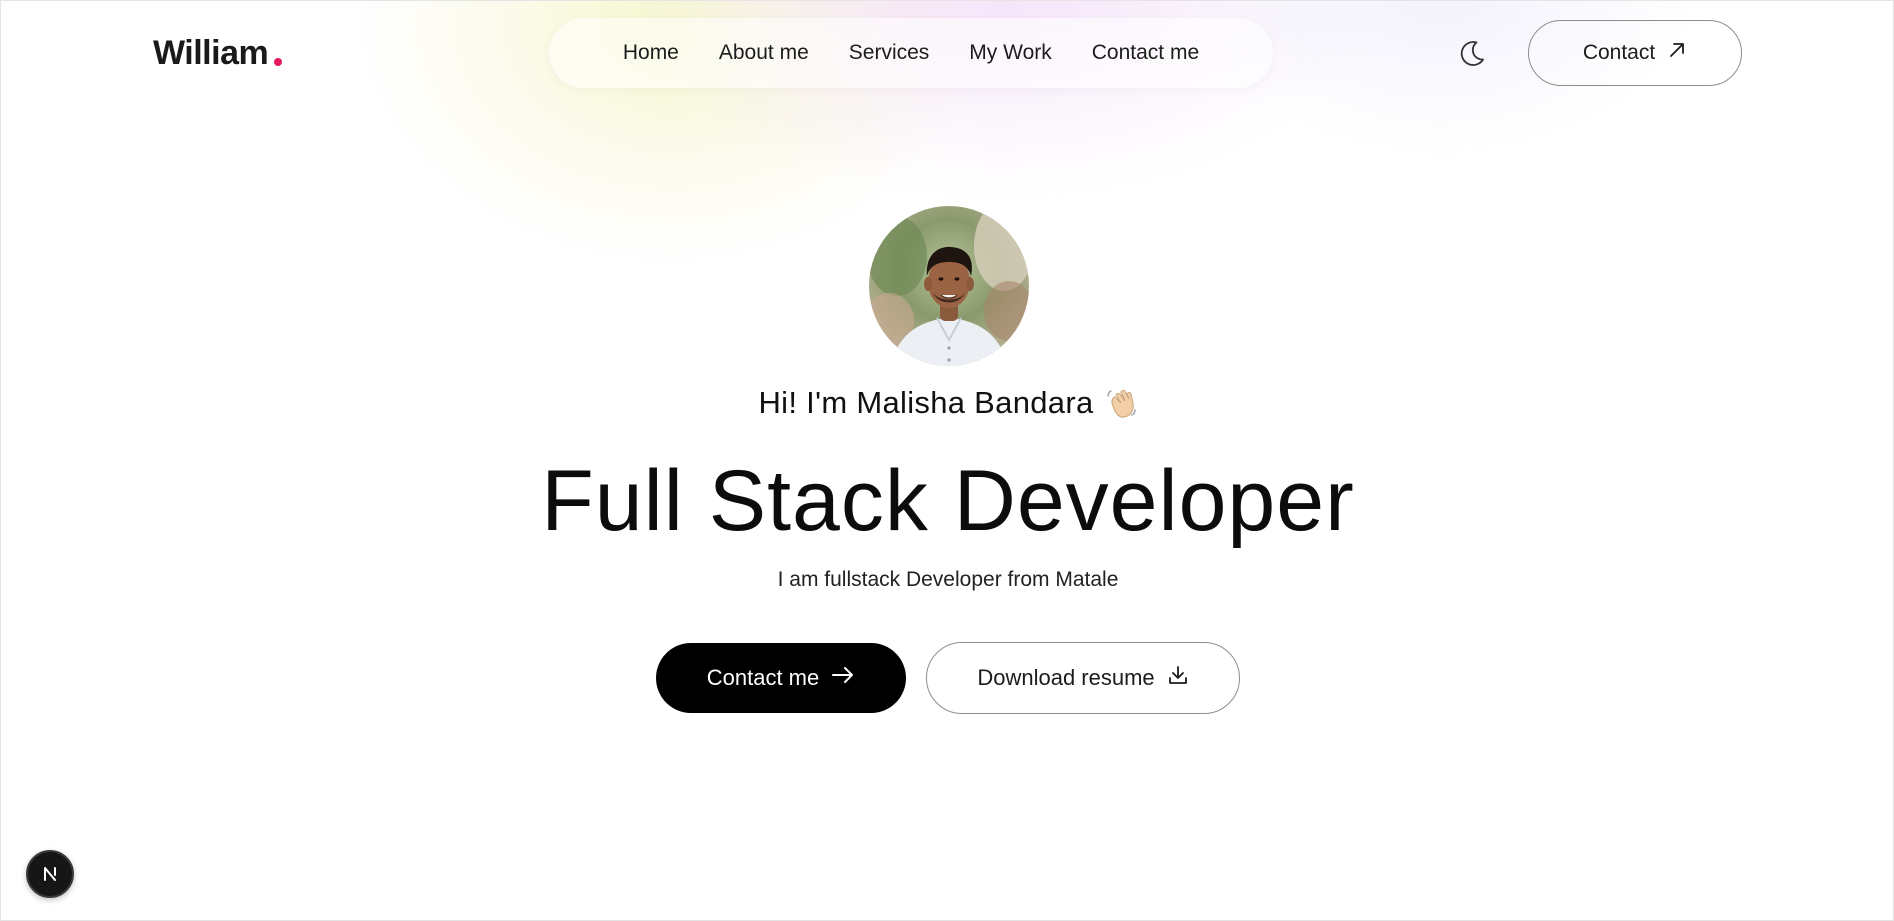 This screenshot has width=1894, height=921. What do you see at coordinates (764, 53) in the screenshot?
I see `nav-item-about-me: About me` at bounding box center [764, 53].